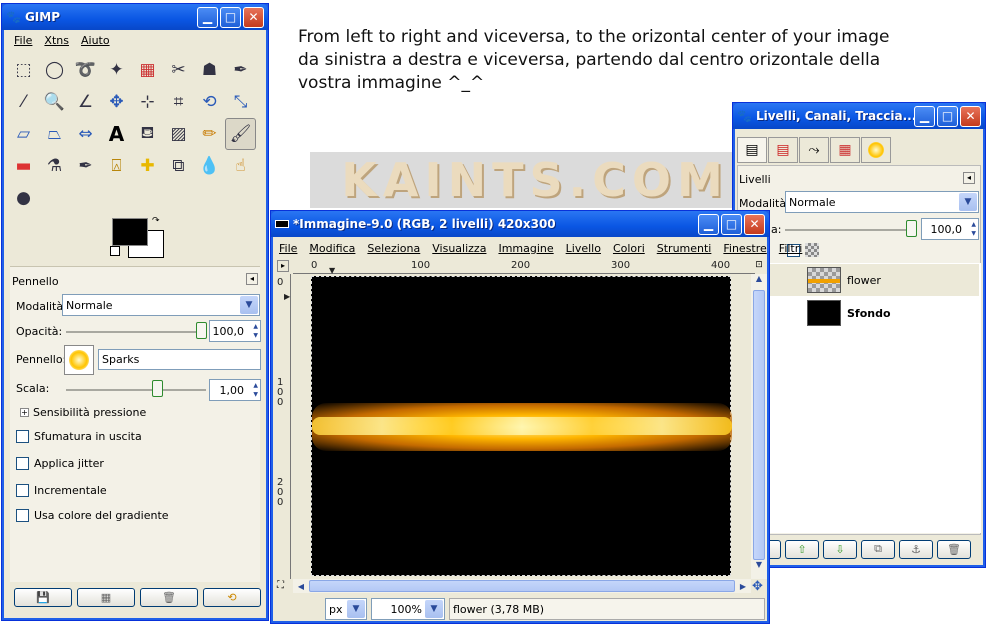 The height and width of the screenshot is (625, 988). Describe the element at coordinates (757, 586) in the screenshot. I see `navigate-move-icon: ✥` at that location.